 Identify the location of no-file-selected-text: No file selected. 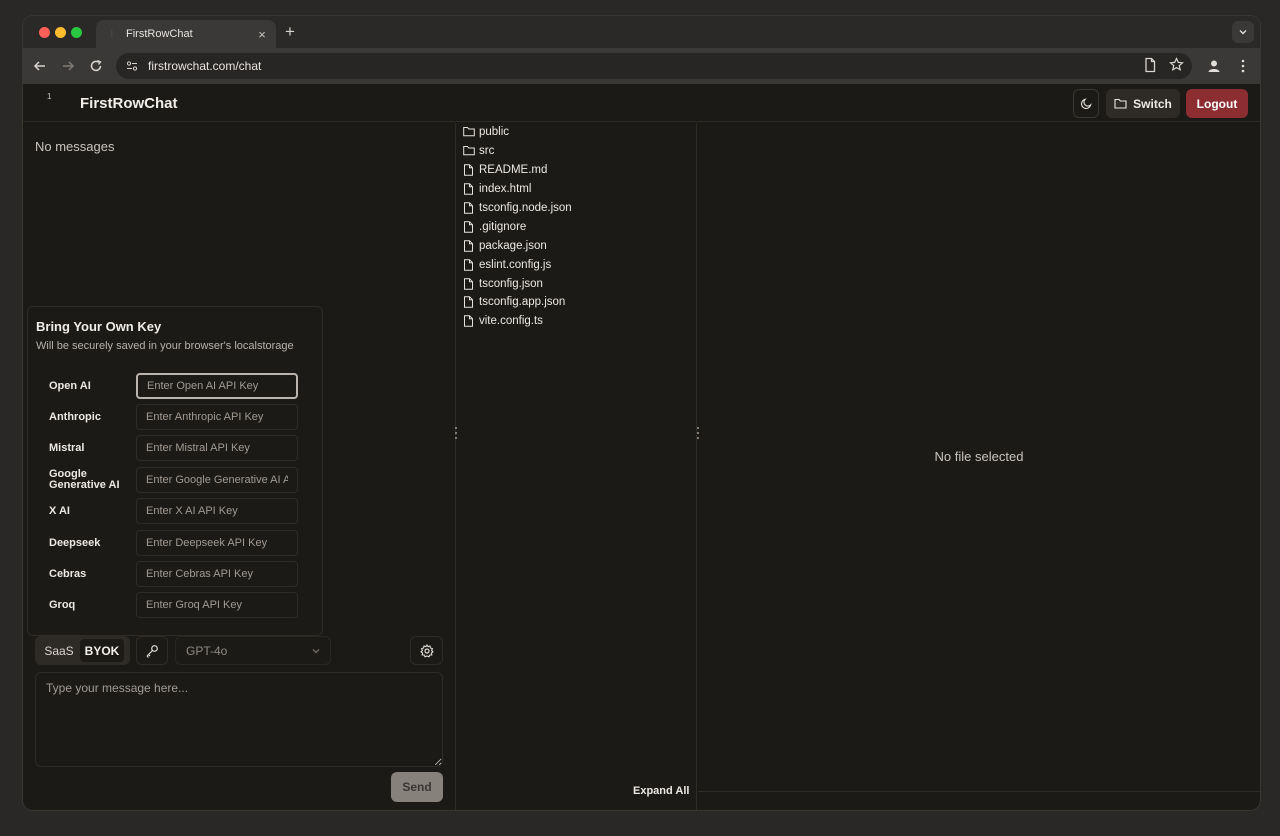
(979, 456).